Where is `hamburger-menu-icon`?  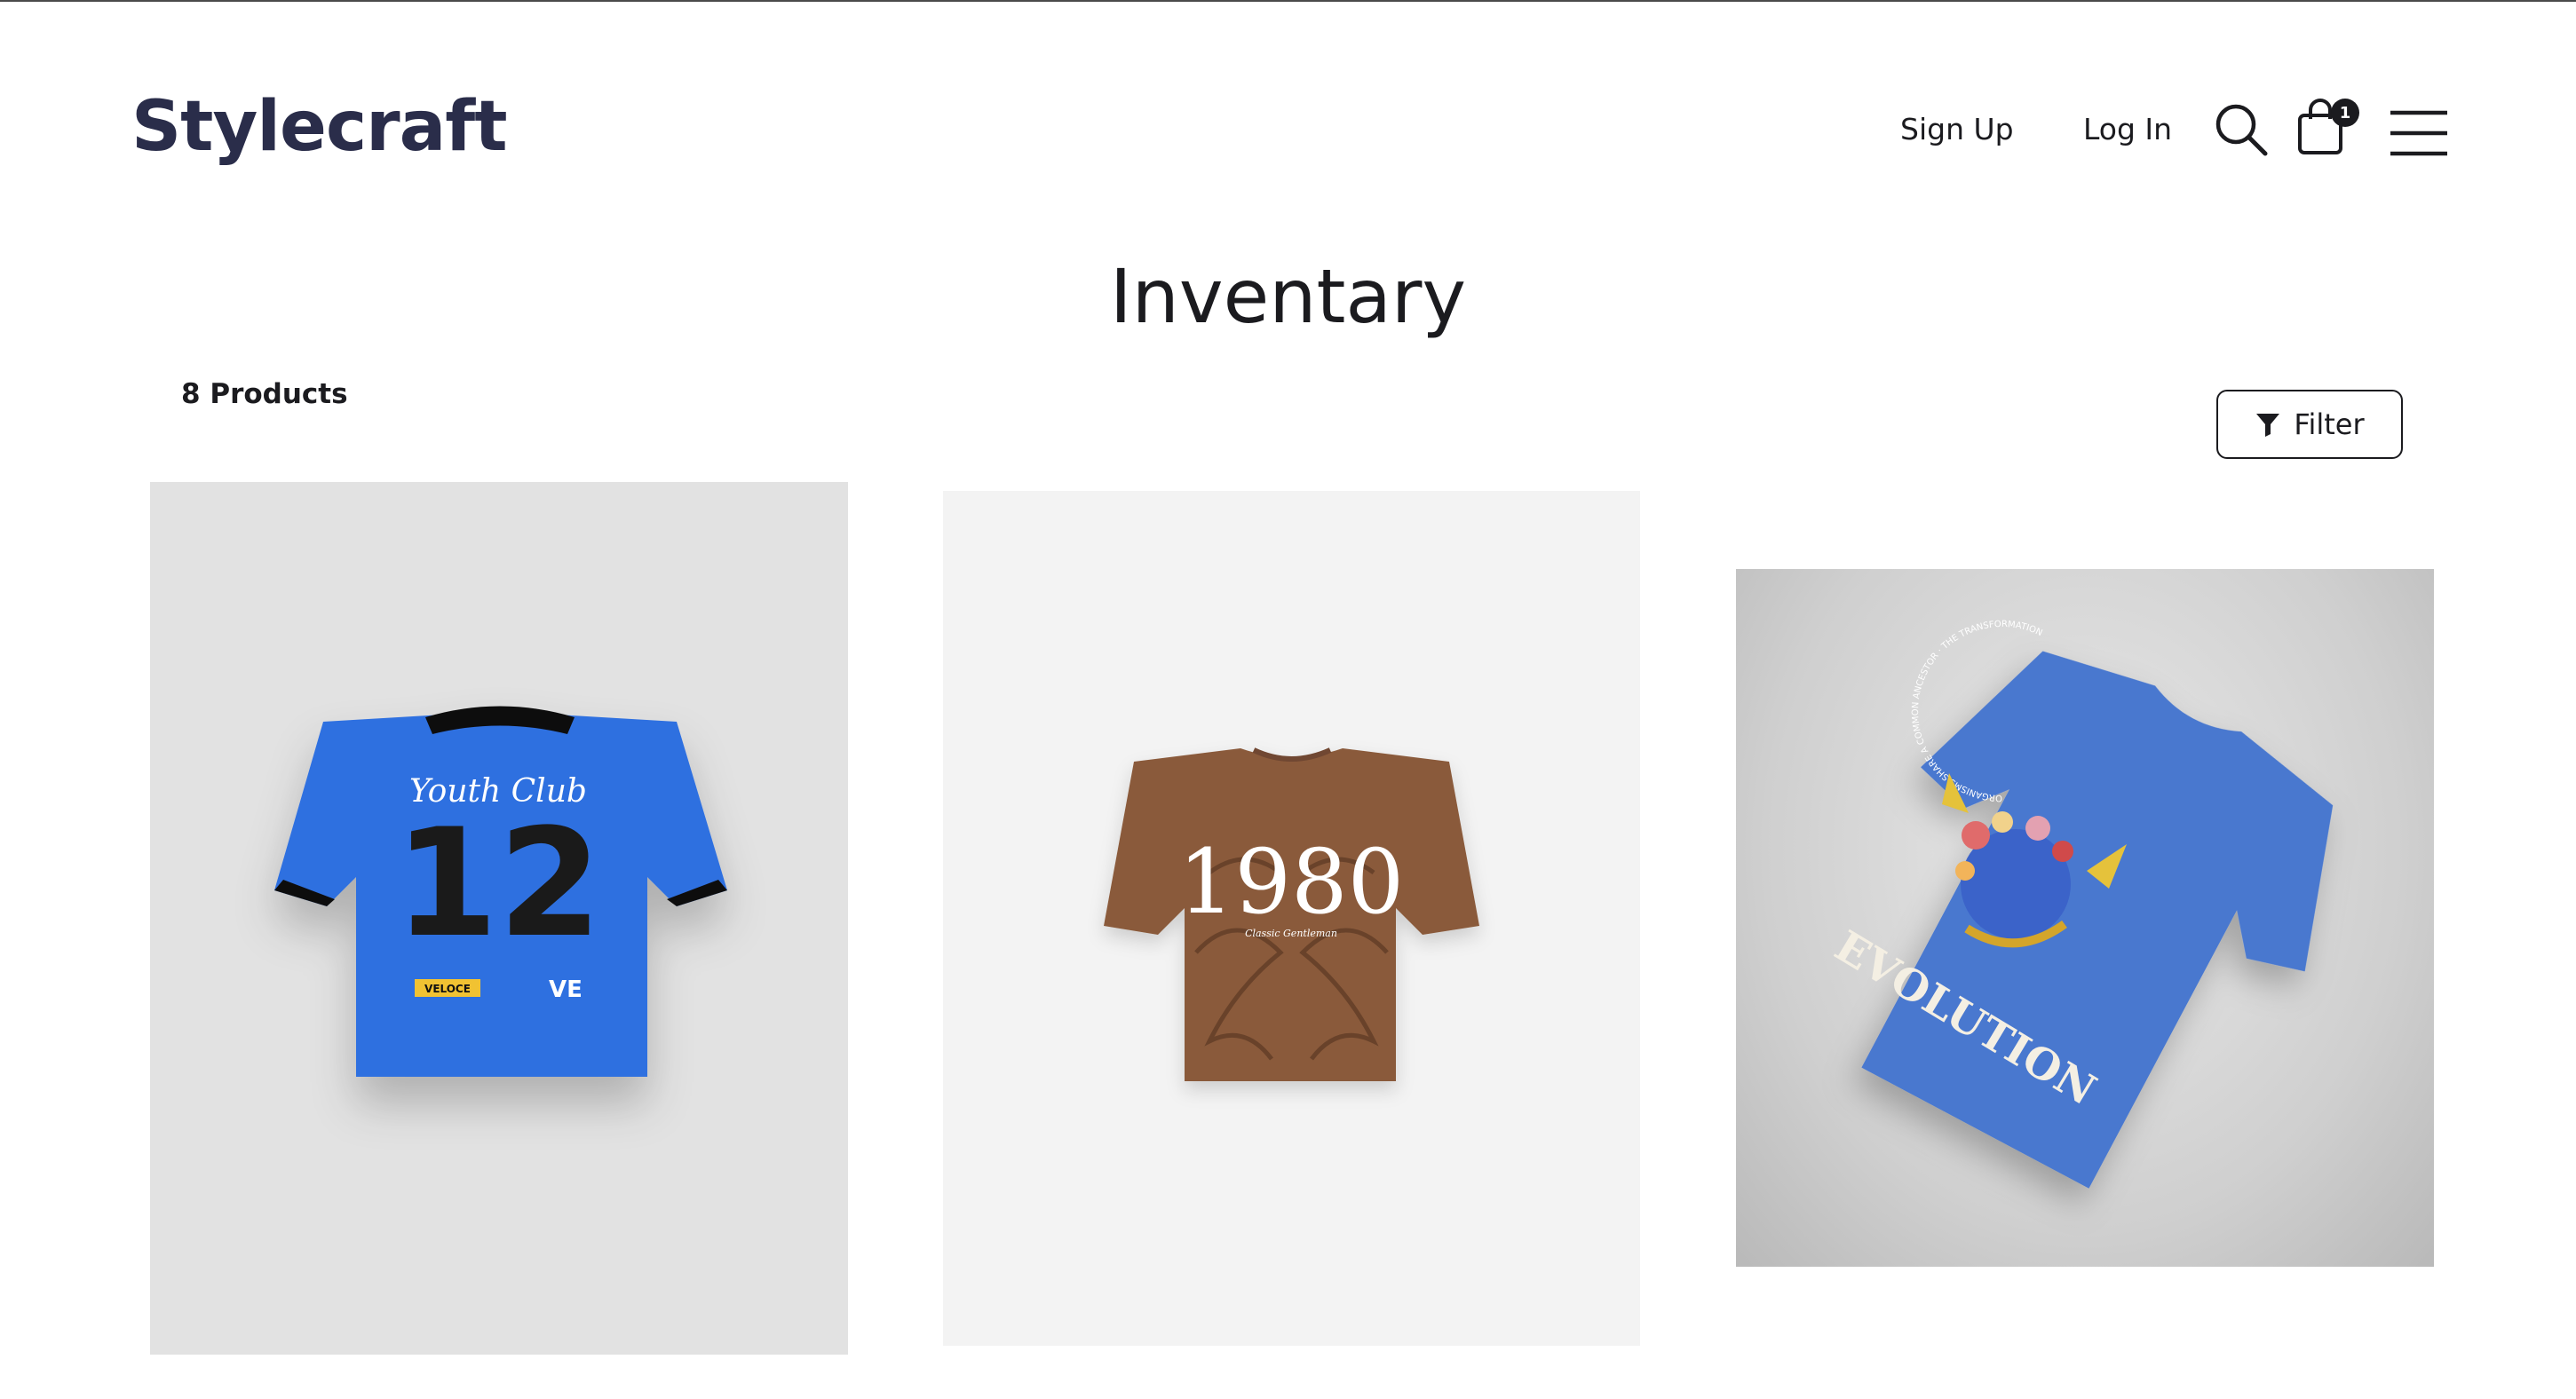 hamburger-menu-icon is located at coordinates (2419, 133).